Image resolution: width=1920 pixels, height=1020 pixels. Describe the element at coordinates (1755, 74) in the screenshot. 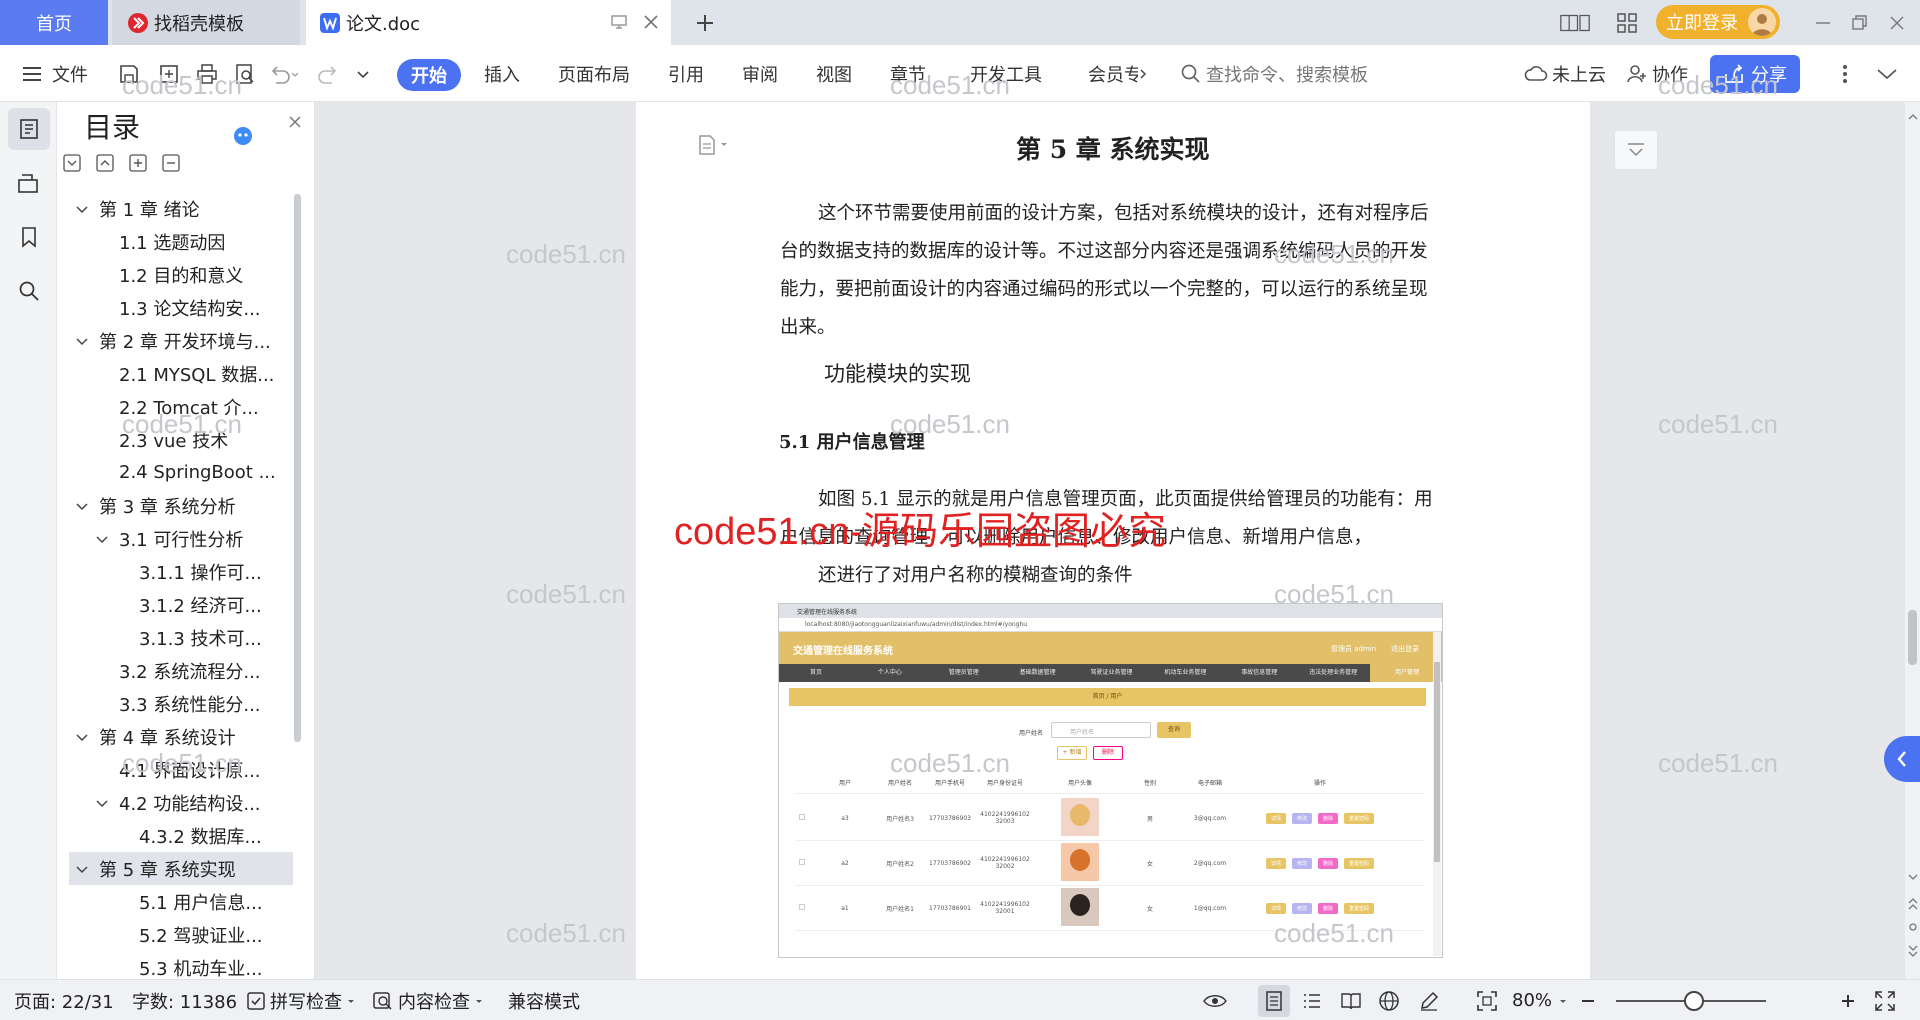

I see `share-button: 分享` at that location.